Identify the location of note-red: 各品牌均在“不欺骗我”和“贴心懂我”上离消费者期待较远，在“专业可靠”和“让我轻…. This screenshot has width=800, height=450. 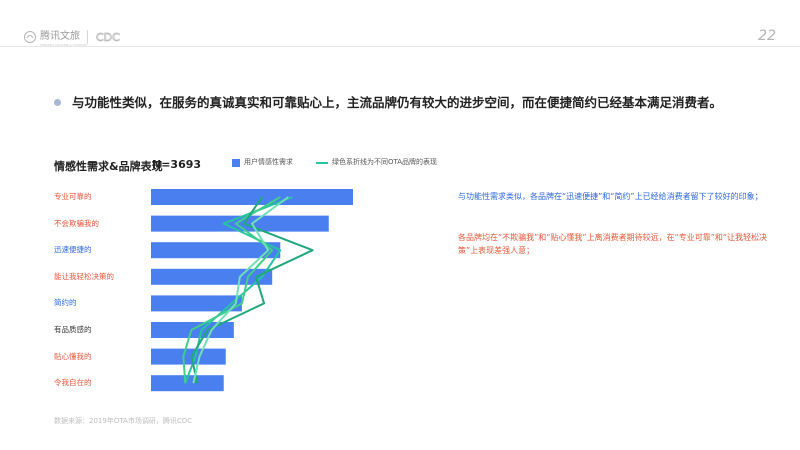
(613, 244).